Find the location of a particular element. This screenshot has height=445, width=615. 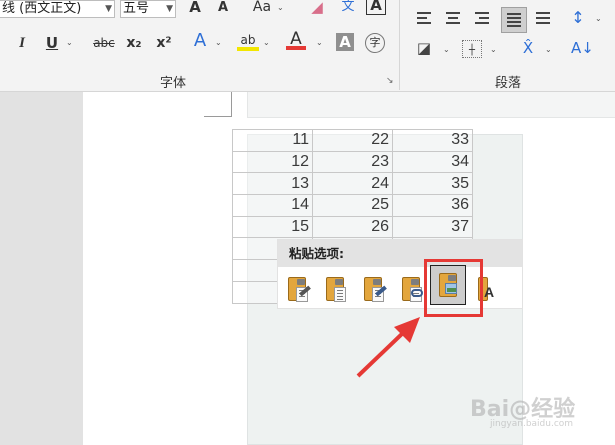

highlight-button: ab is located at coordinates (248, 40).